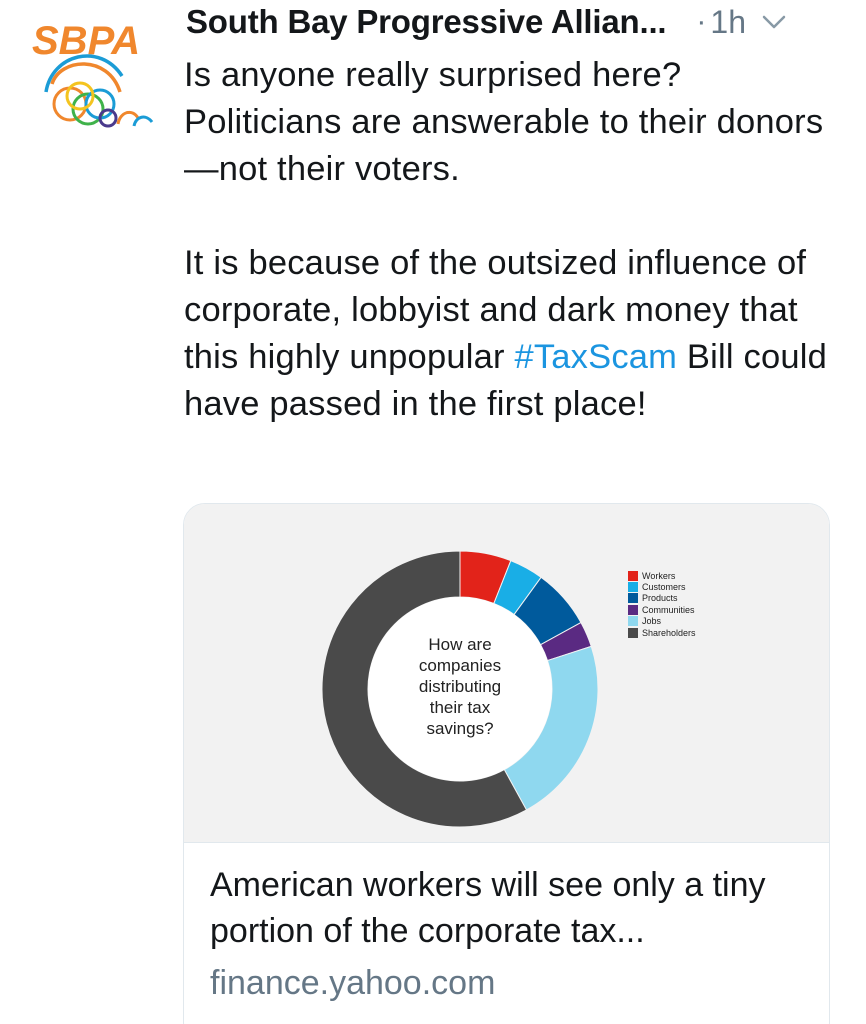 Image resolution: width=866 pixels, height=1024 pixels. Describe the element at coordinates (668, 609) in the screenshot. I see `legend-label: Communities` at that location.